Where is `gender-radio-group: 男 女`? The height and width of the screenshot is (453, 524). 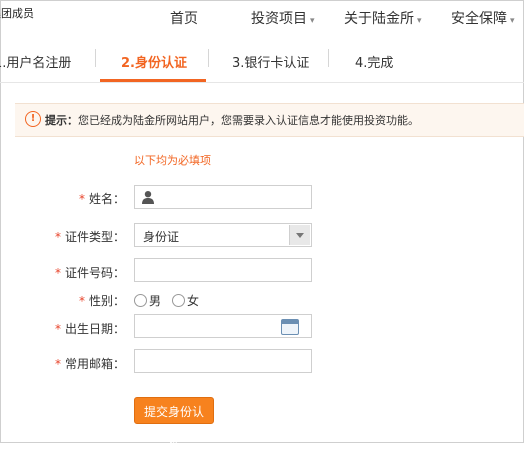 gender-radio-group: 男 女 is located at coordinates (194, 301).